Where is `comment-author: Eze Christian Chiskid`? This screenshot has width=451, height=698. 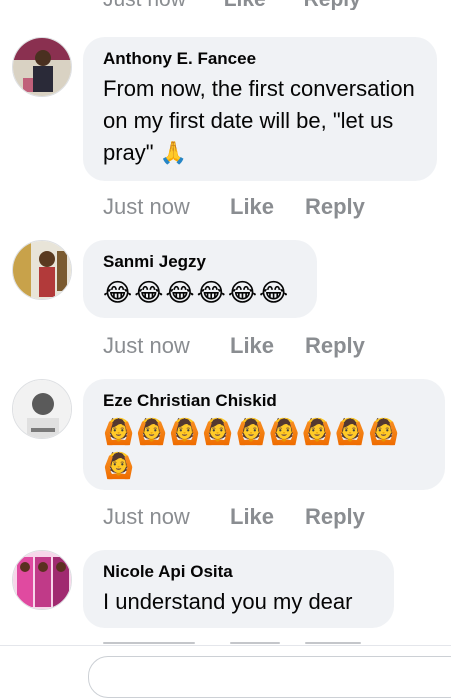 comment-author: Eze Christian Chiskid is located at coordinates (264, 401).